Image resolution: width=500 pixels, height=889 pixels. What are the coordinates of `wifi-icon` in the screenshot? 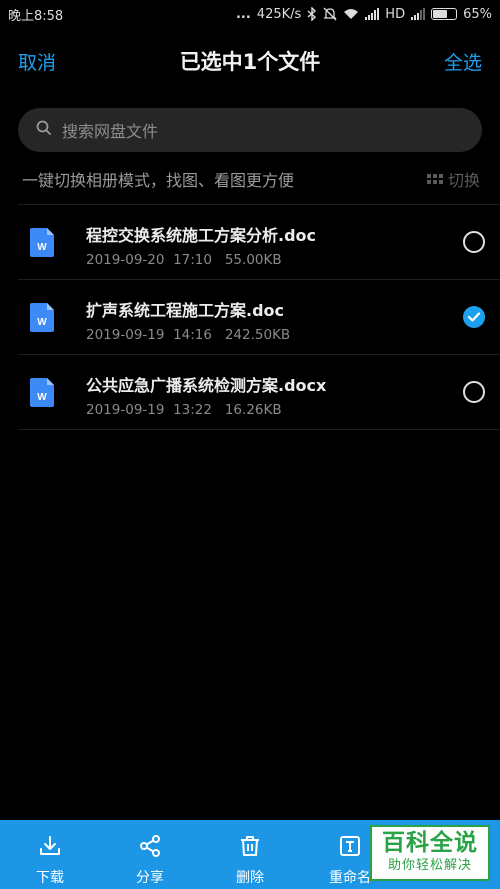 It's located at (351, 14).